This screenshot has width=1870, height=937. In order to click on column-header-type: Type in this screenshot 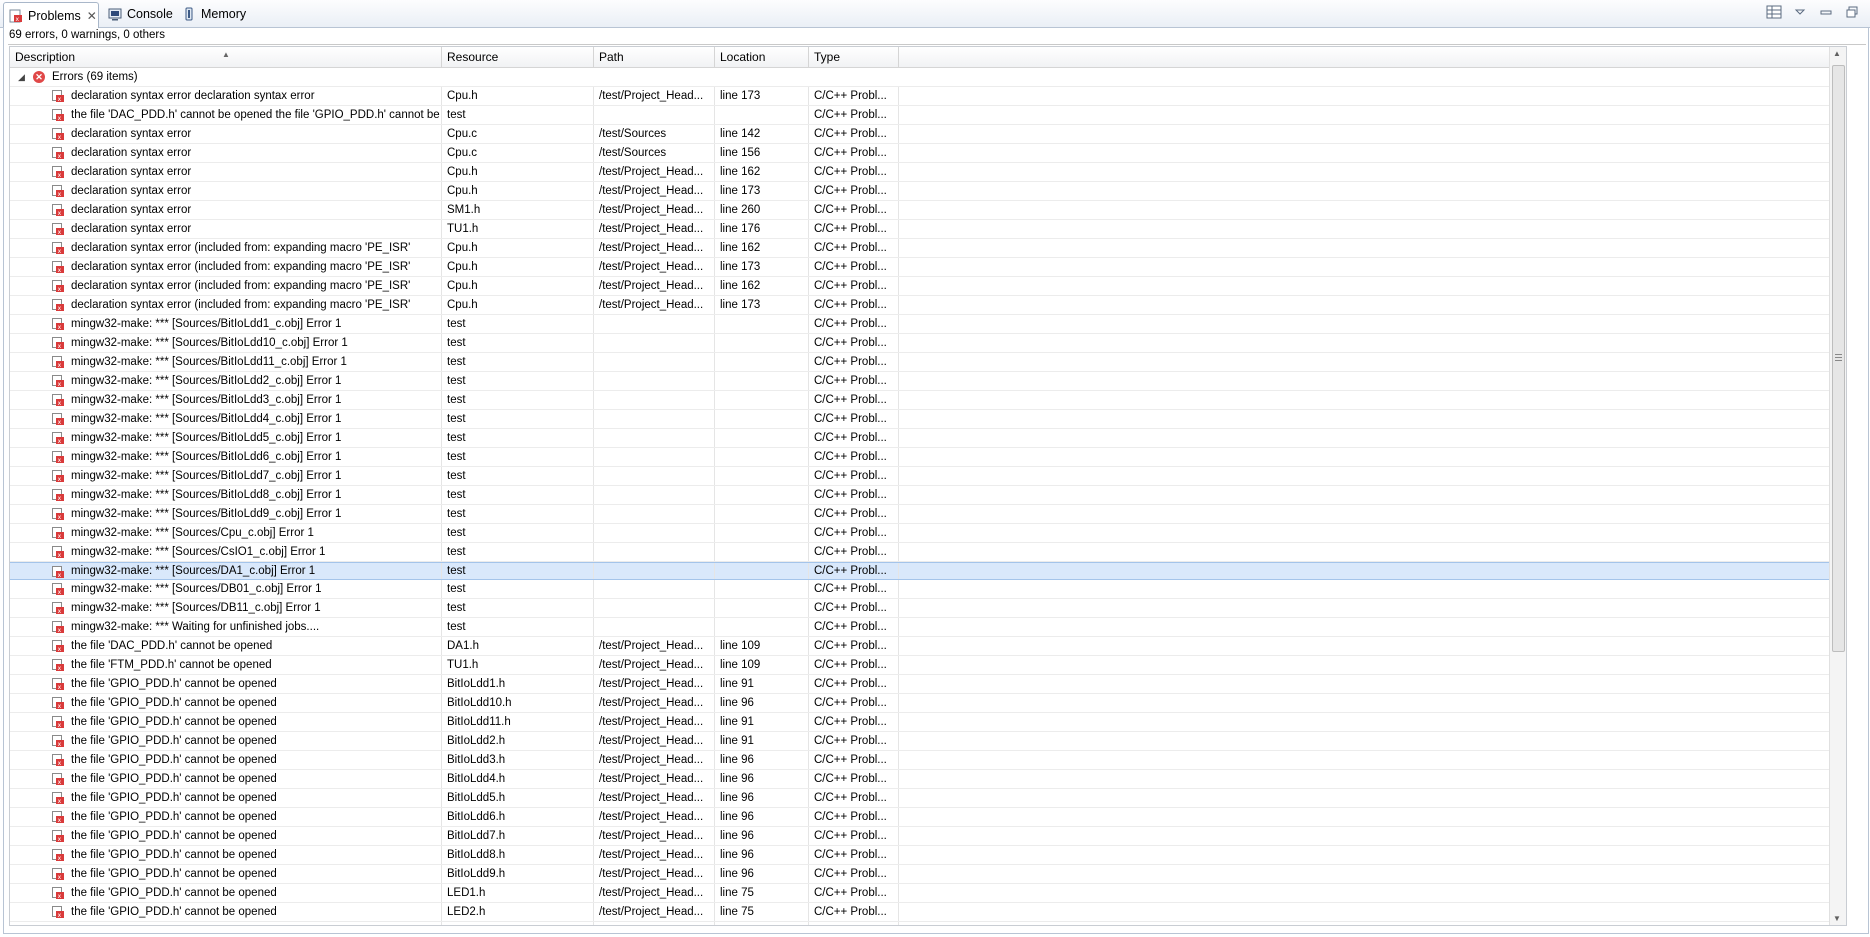, I will do `click(854, 57)`.